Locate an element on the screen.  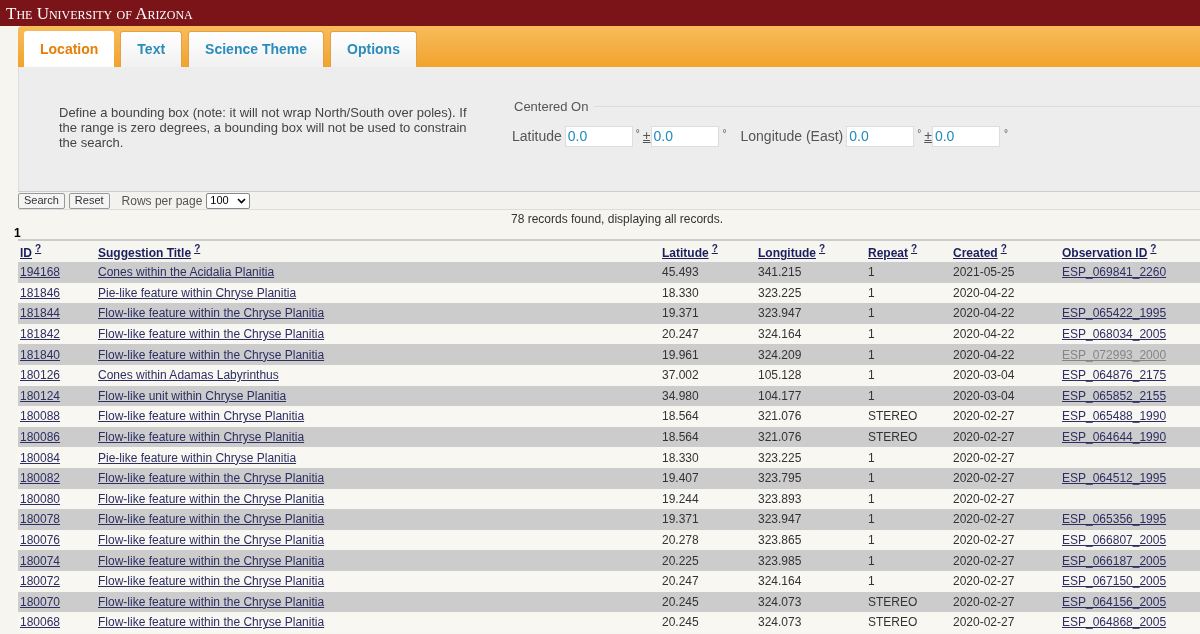
site-title: The University of Arizona is located at coordinates (99, 13).